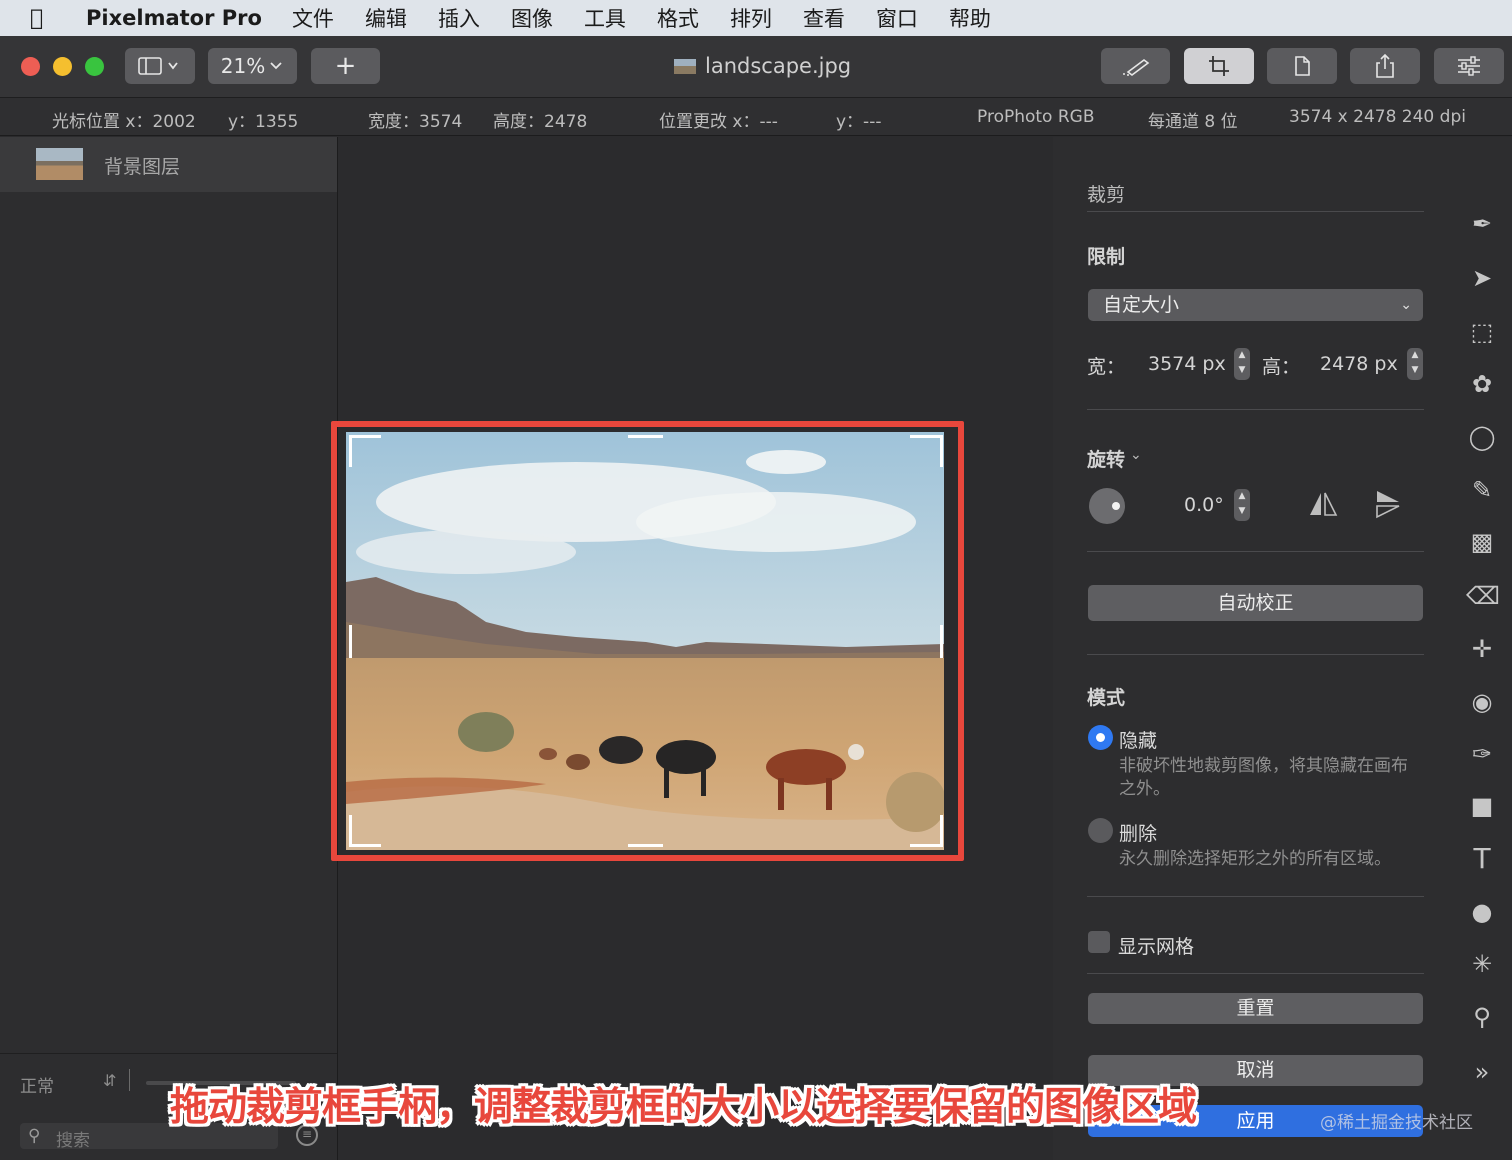 The height and width of the screenshot is (1160, 1512). I want to click on height-field: 2478 px, so click(1359, 364).